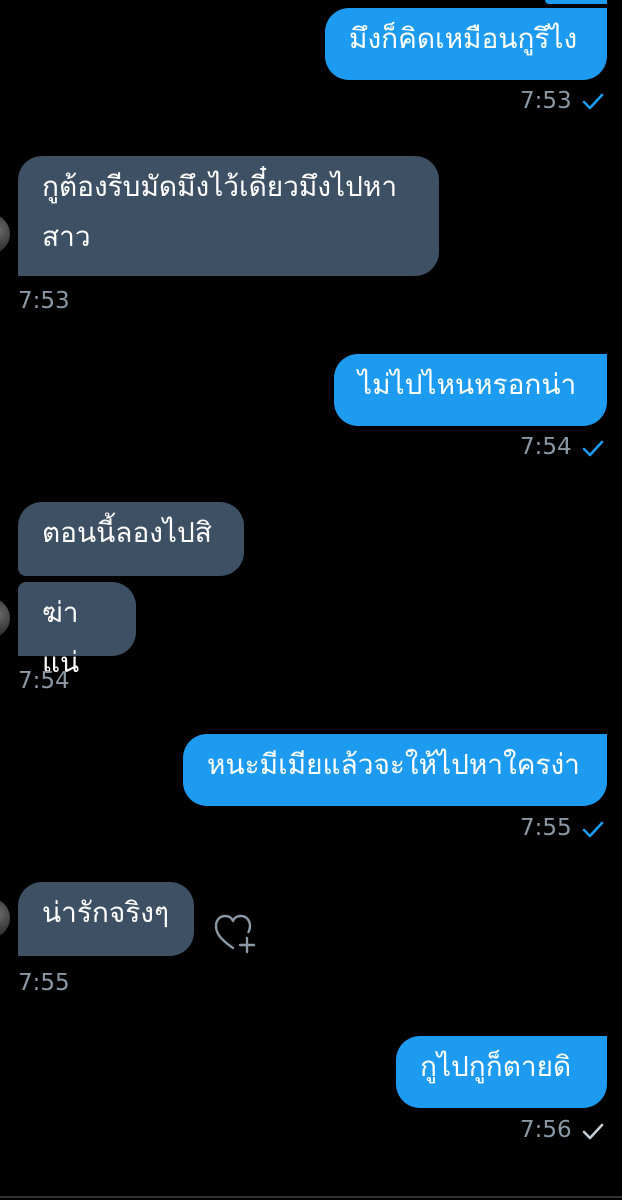  I want to click on message-timestamp: 7:56, so click(546, 1130).